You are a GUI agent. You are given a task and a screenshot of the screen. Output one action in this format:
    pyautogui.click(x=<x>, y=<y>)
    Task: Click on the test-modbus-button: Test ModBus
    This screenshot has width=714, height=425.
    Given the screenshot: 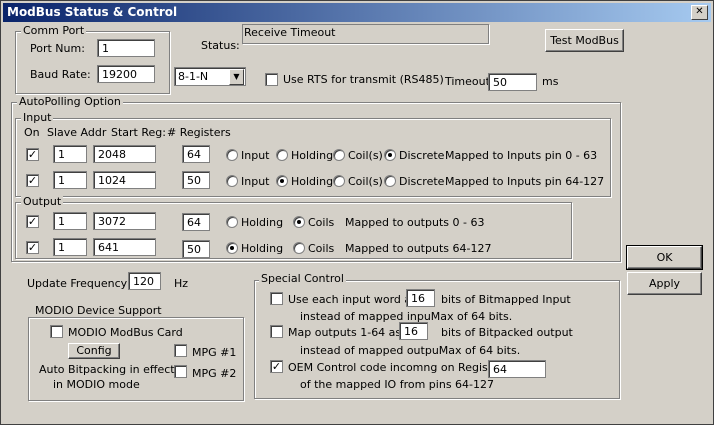 What is the action you would take?
    pyautogui.click(x=584, y=40)
    